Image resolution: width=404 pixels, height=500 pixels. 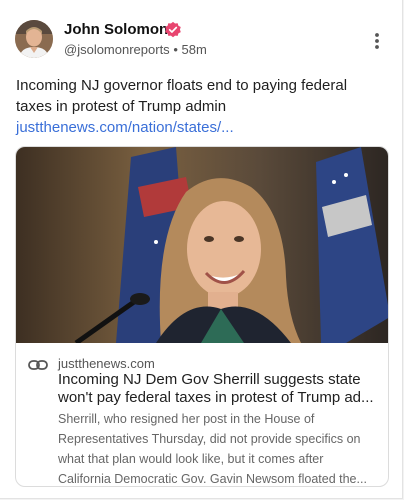 I want to click on verified-badge-icon, so click(x=173, y=29).